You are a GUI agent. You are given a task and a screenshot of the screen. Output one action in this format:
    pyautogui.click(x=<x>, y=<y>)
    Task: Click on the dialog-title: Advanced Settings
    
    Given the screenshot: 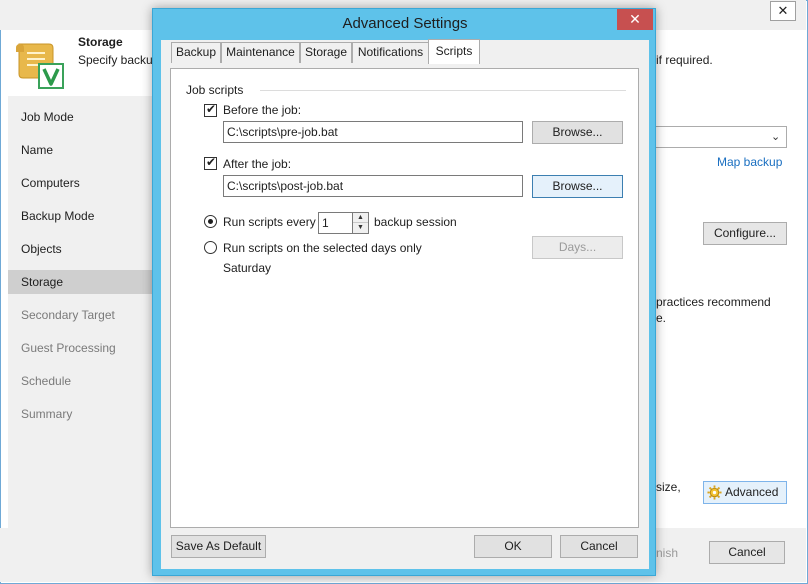 What is the action you would take?
    pyautogui.click(x=405, y=23)
    